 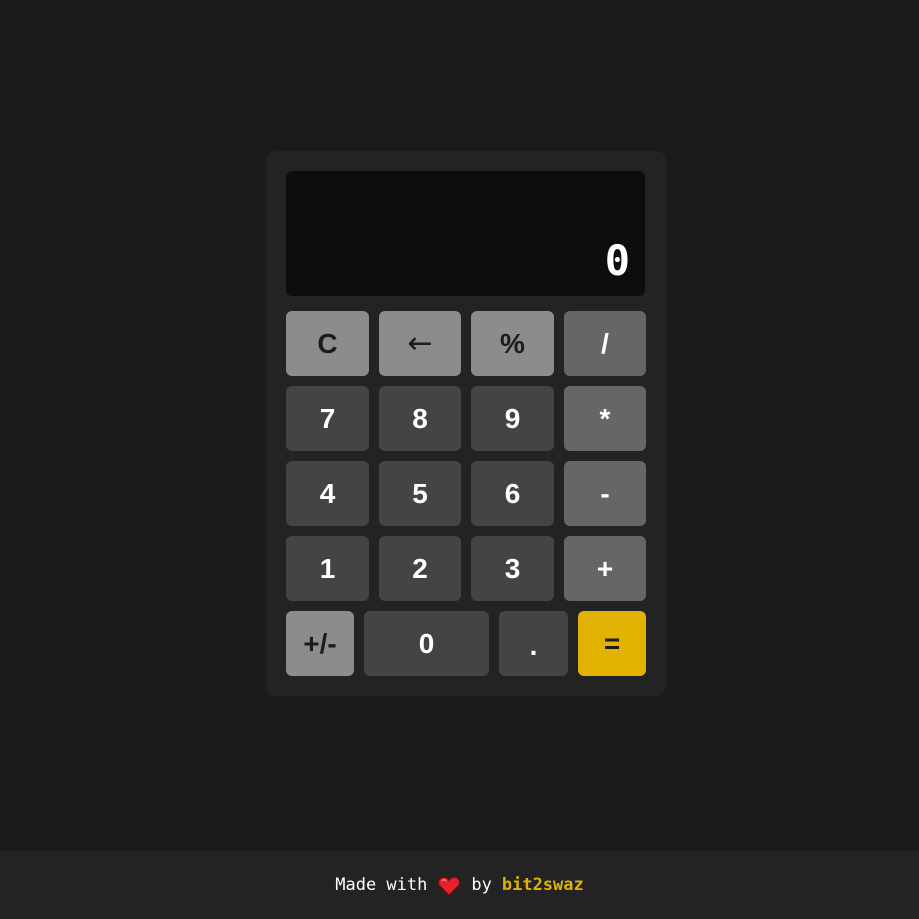 What do you see at coordinates (420, 493) in the screenshot?
I see `digit-5-button: 5` at bounding box center [420, 493].